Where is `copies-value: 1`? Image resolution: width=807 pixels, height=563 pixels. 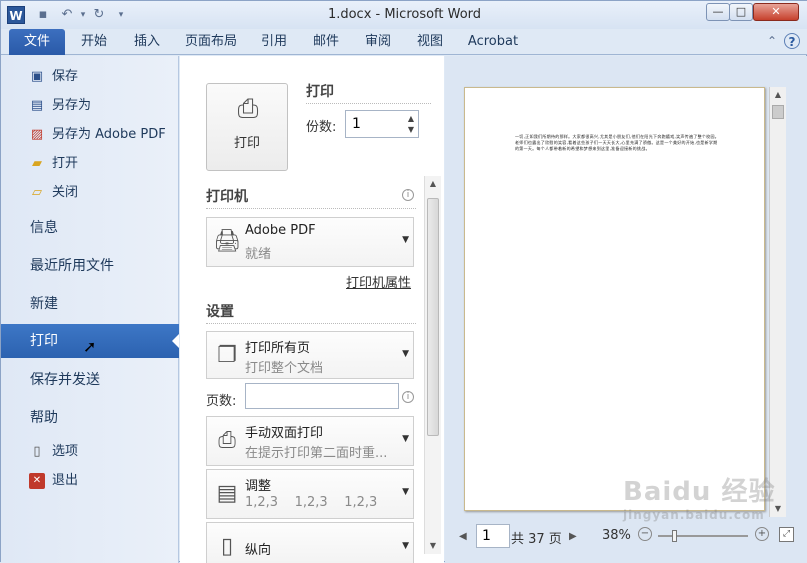 copies-value: 1 is located at coordinates (356, 124).